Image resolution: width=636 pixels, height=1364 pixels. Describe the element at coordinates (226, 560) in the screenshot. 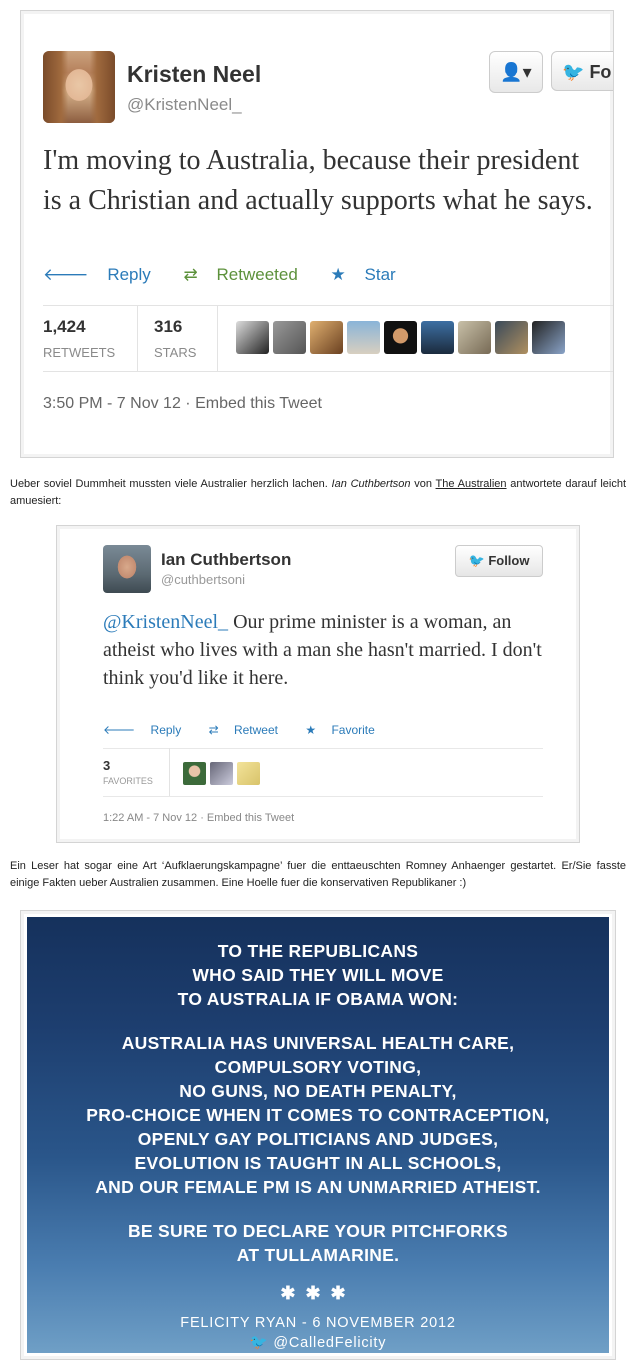

I see `author-name: Ian Cuthbertson` at that location.